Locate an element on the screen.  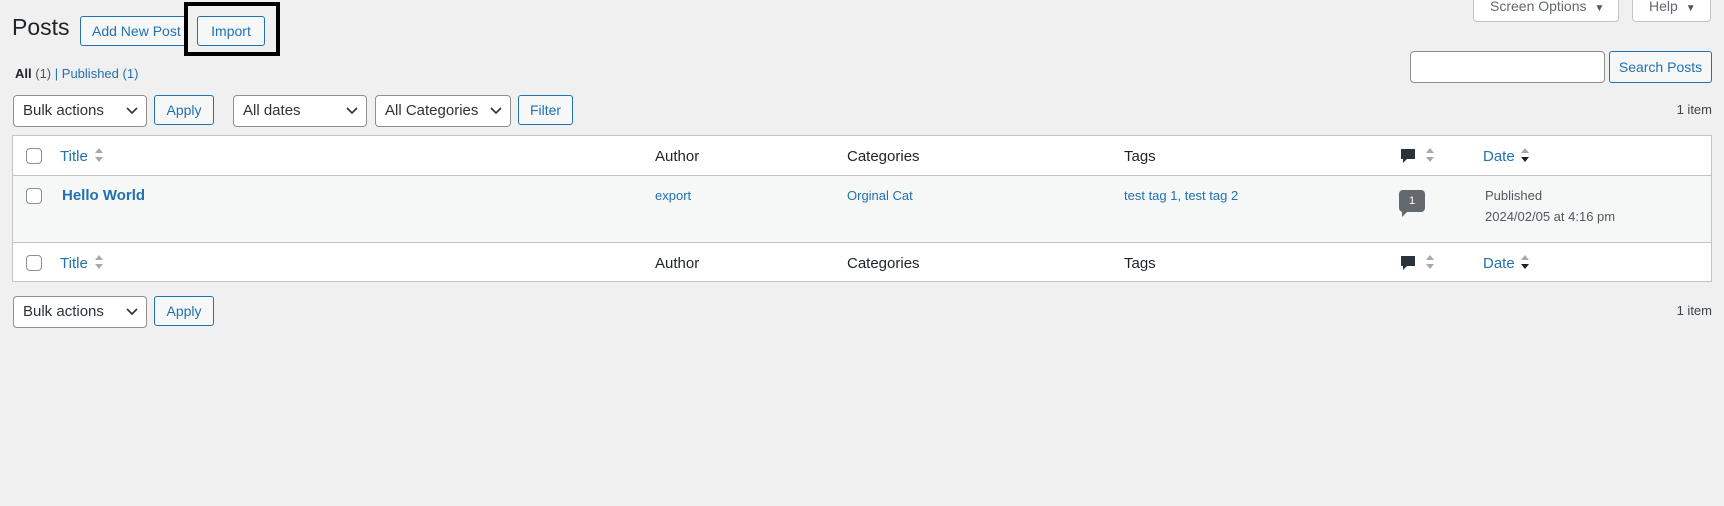
help-label: Help is located at coordinates (1663, 7).